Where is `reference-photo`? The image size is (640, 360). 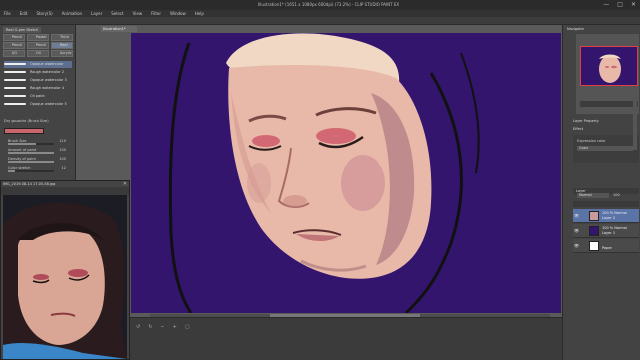
reference-photo is located at coordinates (65, 277).